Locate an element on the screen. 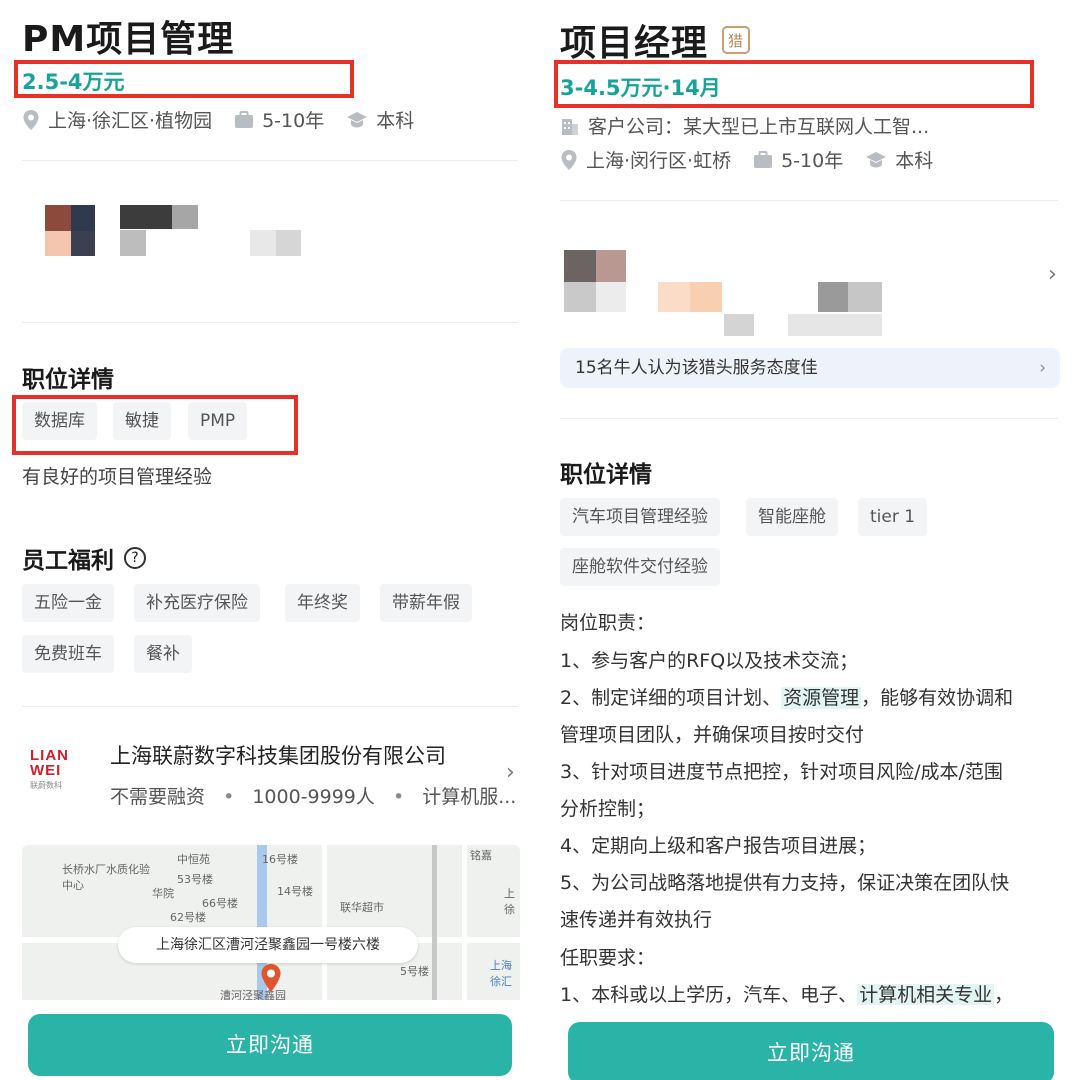  map-label: 联华超市 is located at coordinates (362, 907).